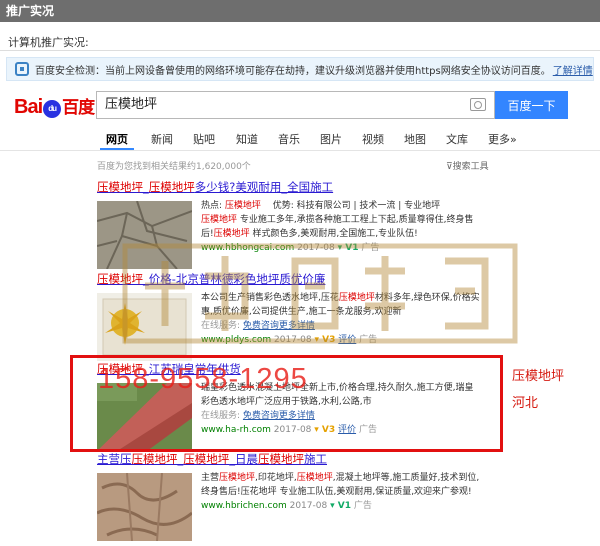 This screenshot has width=600, height=546. What do you see at coordinates (302, 187) in the screenshot?
I see `result-title: 压模地坪_压模地坪多少钱?美观耐用_全国施工` at bounding box center [302, 187].